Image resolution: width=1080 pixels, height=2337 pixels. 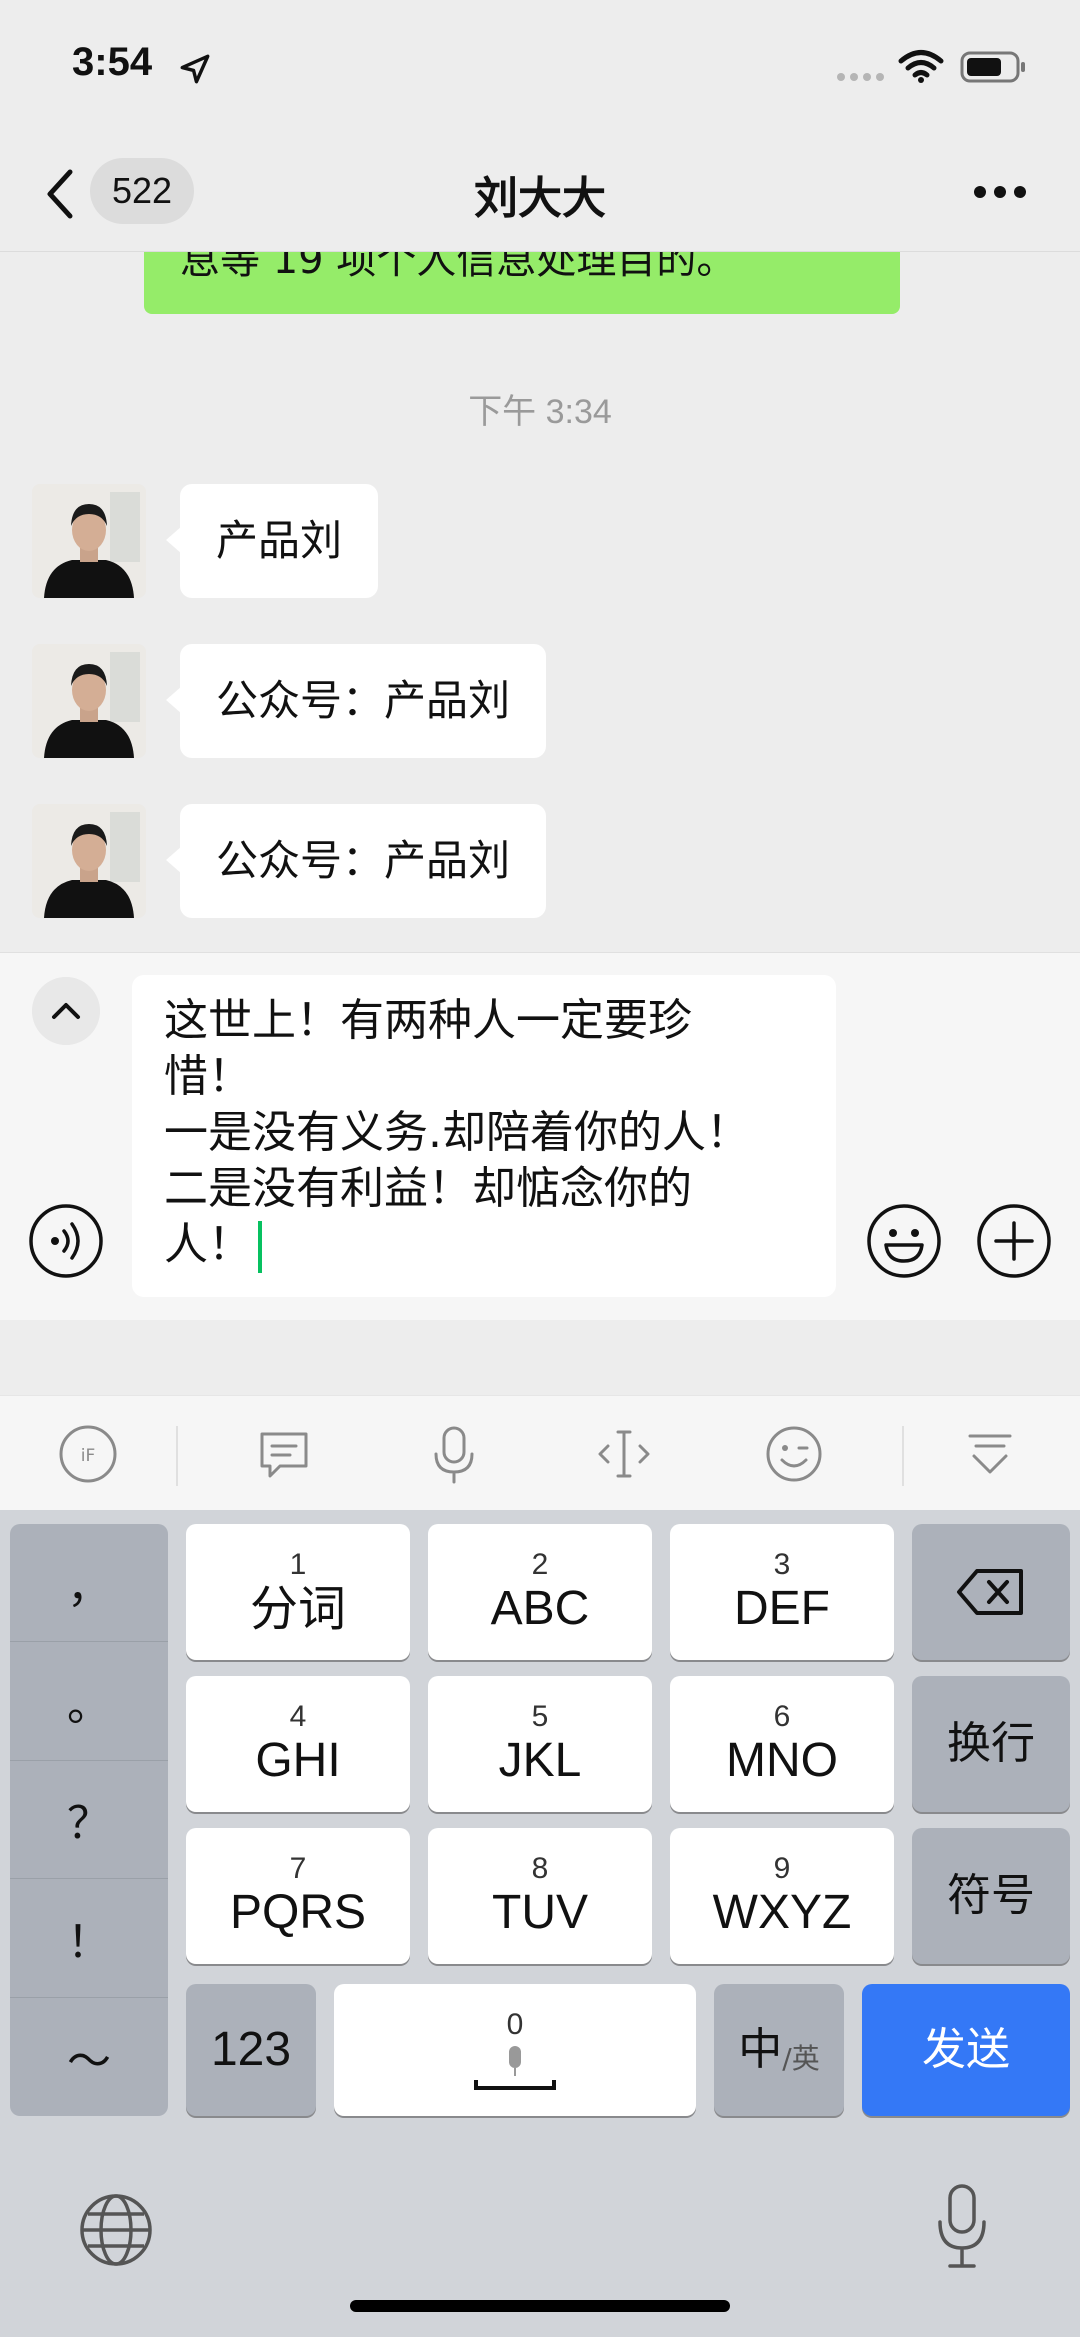 I want to click on key-label: TUV, so click(x=540, y=1912).